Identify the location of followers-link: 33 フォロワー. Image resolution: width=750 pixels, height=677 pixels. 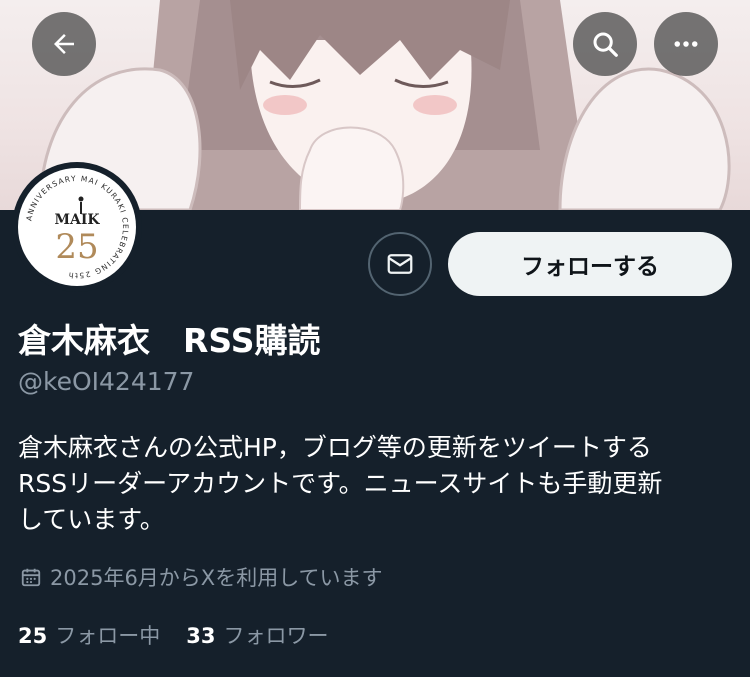
(257, 635).